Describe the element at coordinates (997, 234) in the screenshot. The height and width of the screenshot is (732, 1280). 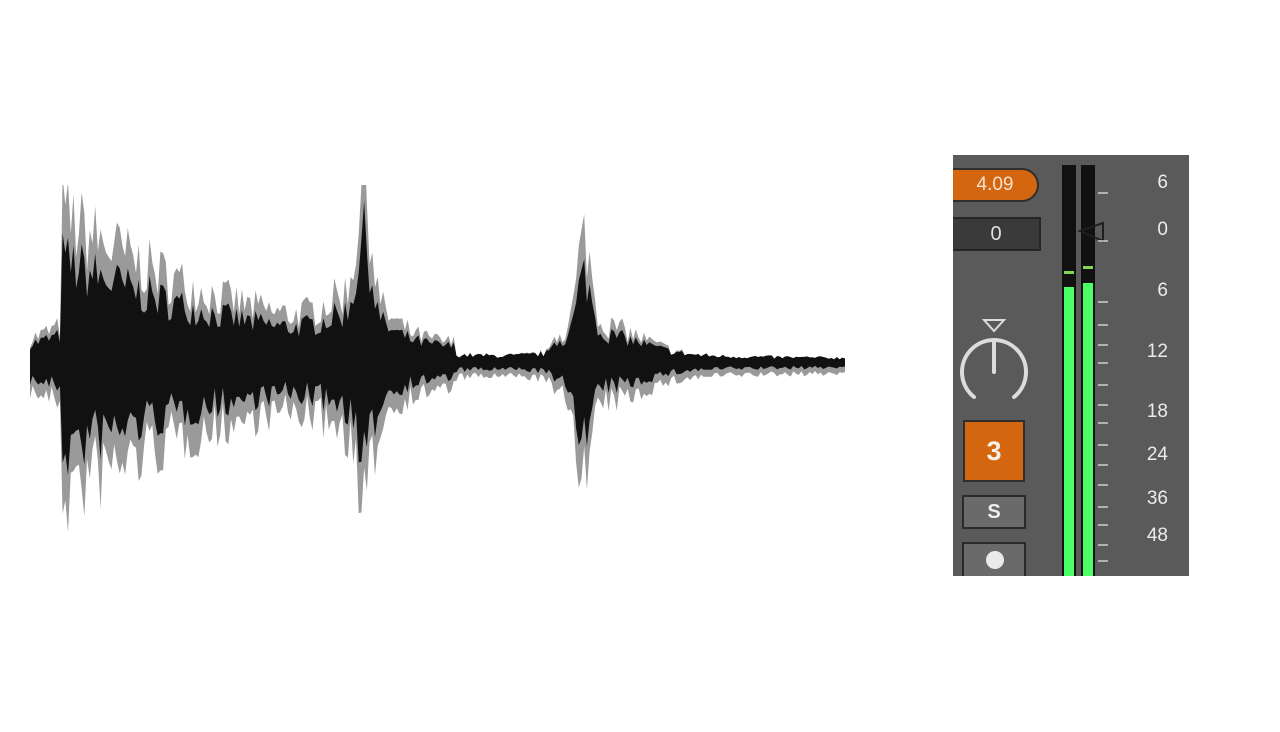
I see `track-pan-field: 0` at that location.